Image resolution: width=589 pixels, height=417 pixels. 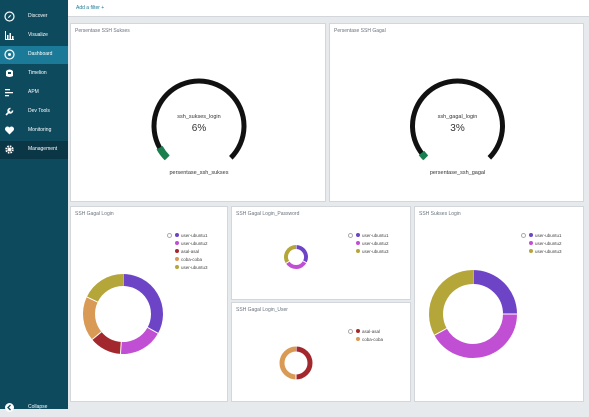 I want to click on timelion-icon, so click(x=9, y=73).